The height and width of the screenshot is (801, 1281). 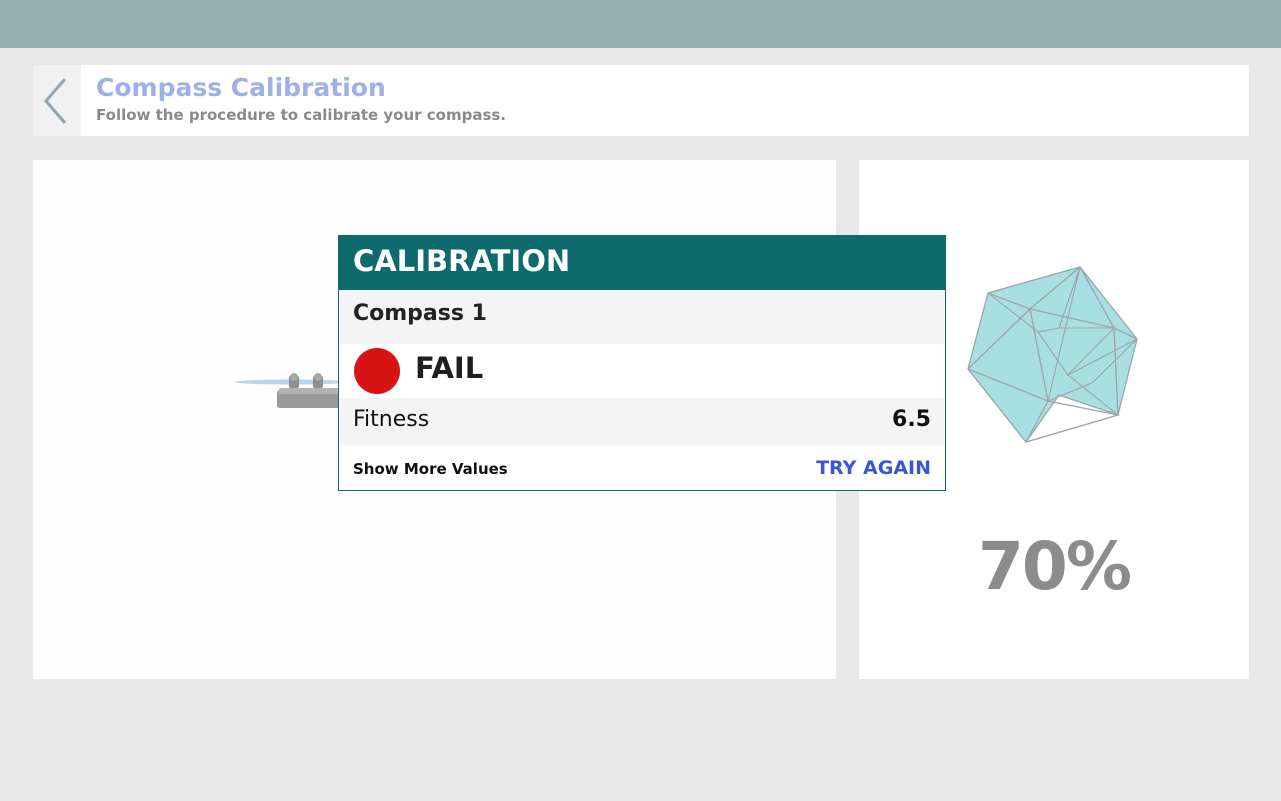 What do you see at coordinates (642, 371) in the screenshot?
I see `status-row: FAIL` at bounding box center [642, 371].